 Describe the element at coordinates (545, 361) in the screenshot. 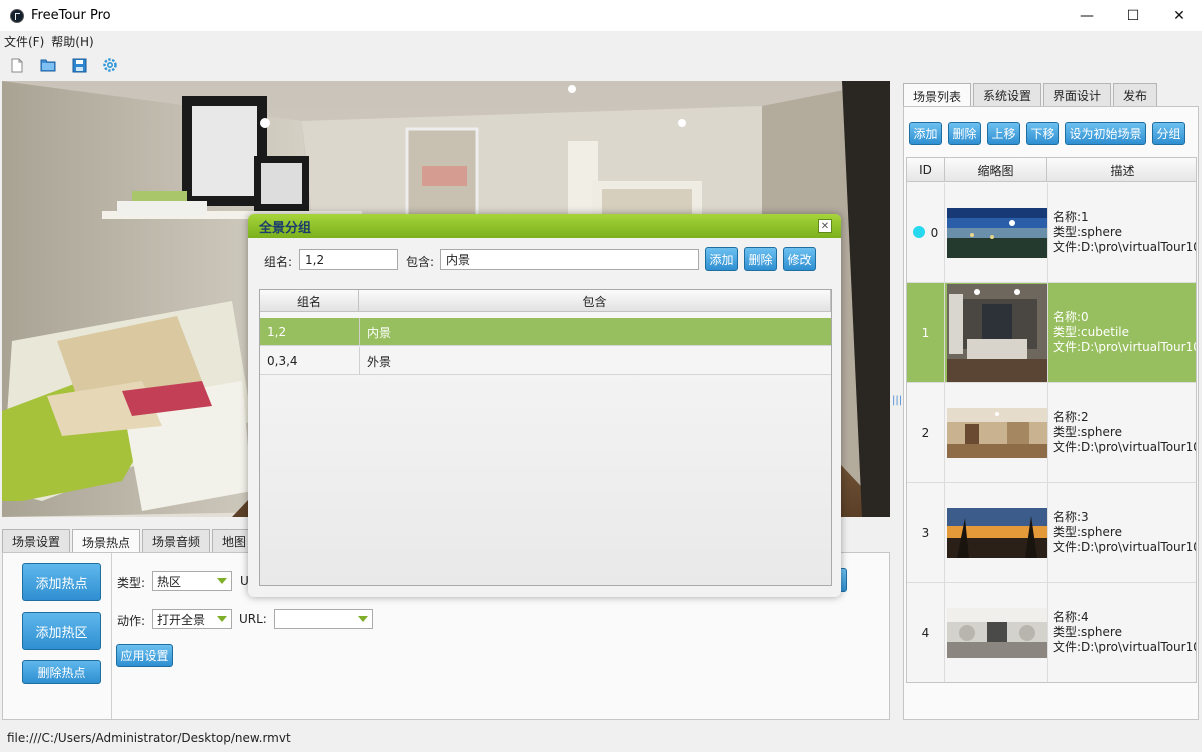

I see `table-row: 0,3,4 外景` at that location.